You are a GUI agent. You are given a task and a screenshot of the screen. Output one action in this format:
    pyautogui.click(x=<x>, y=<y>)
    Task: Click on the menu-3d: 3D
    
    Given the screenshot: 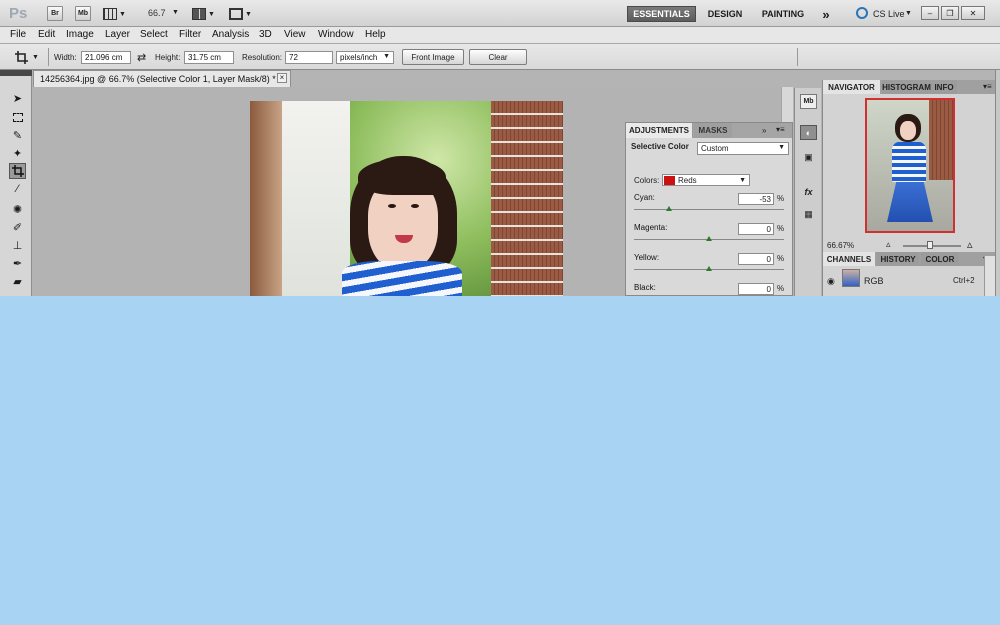 What is the action you would take?
    pyautogui.click(x=265, y=34)
    